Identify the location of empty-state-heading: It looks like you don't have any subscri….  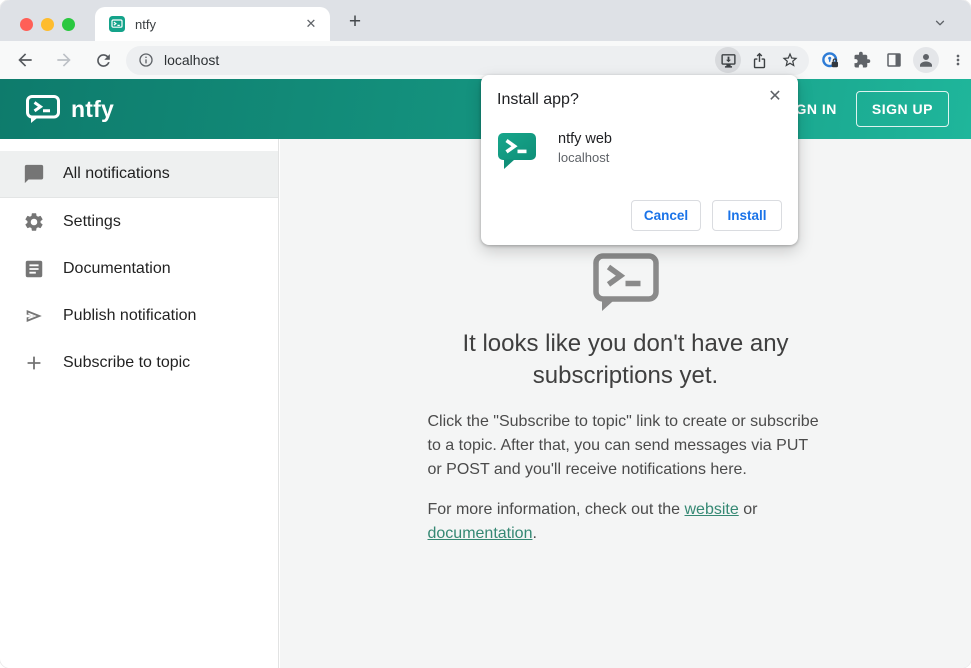
(625, 359).